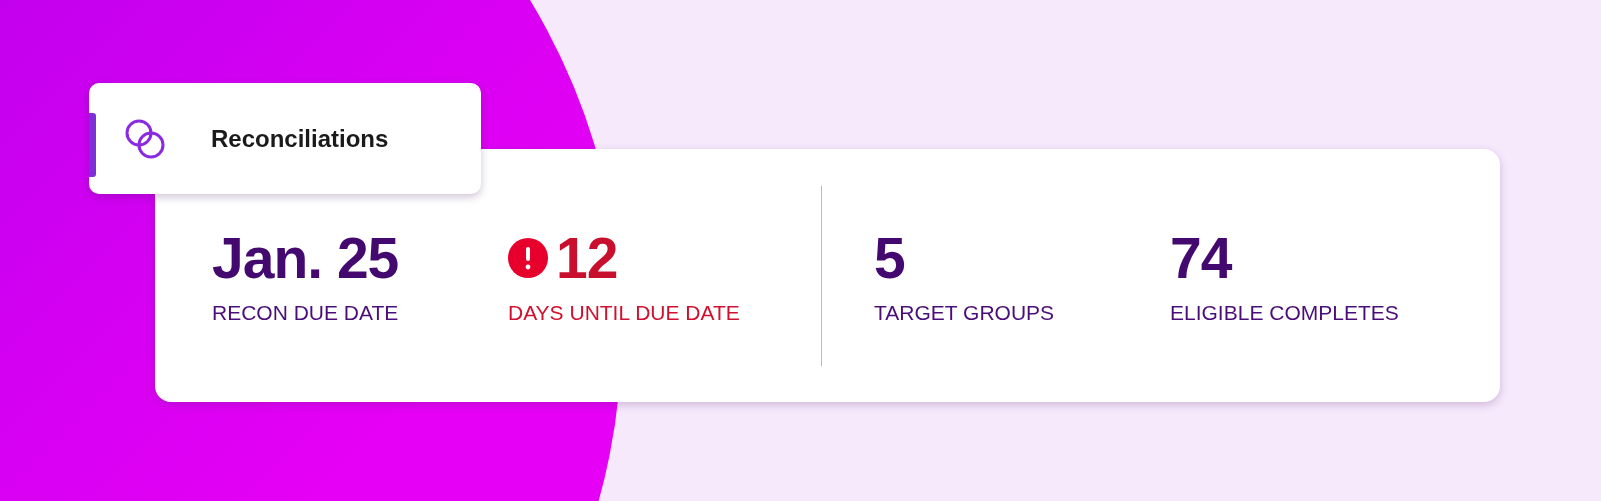 This screenshot has height=501, width=1601. What do you see at coordinates (1201, 258) in the screenshot?
I see `stat-value: 74` at bounding box center [1201, 258].